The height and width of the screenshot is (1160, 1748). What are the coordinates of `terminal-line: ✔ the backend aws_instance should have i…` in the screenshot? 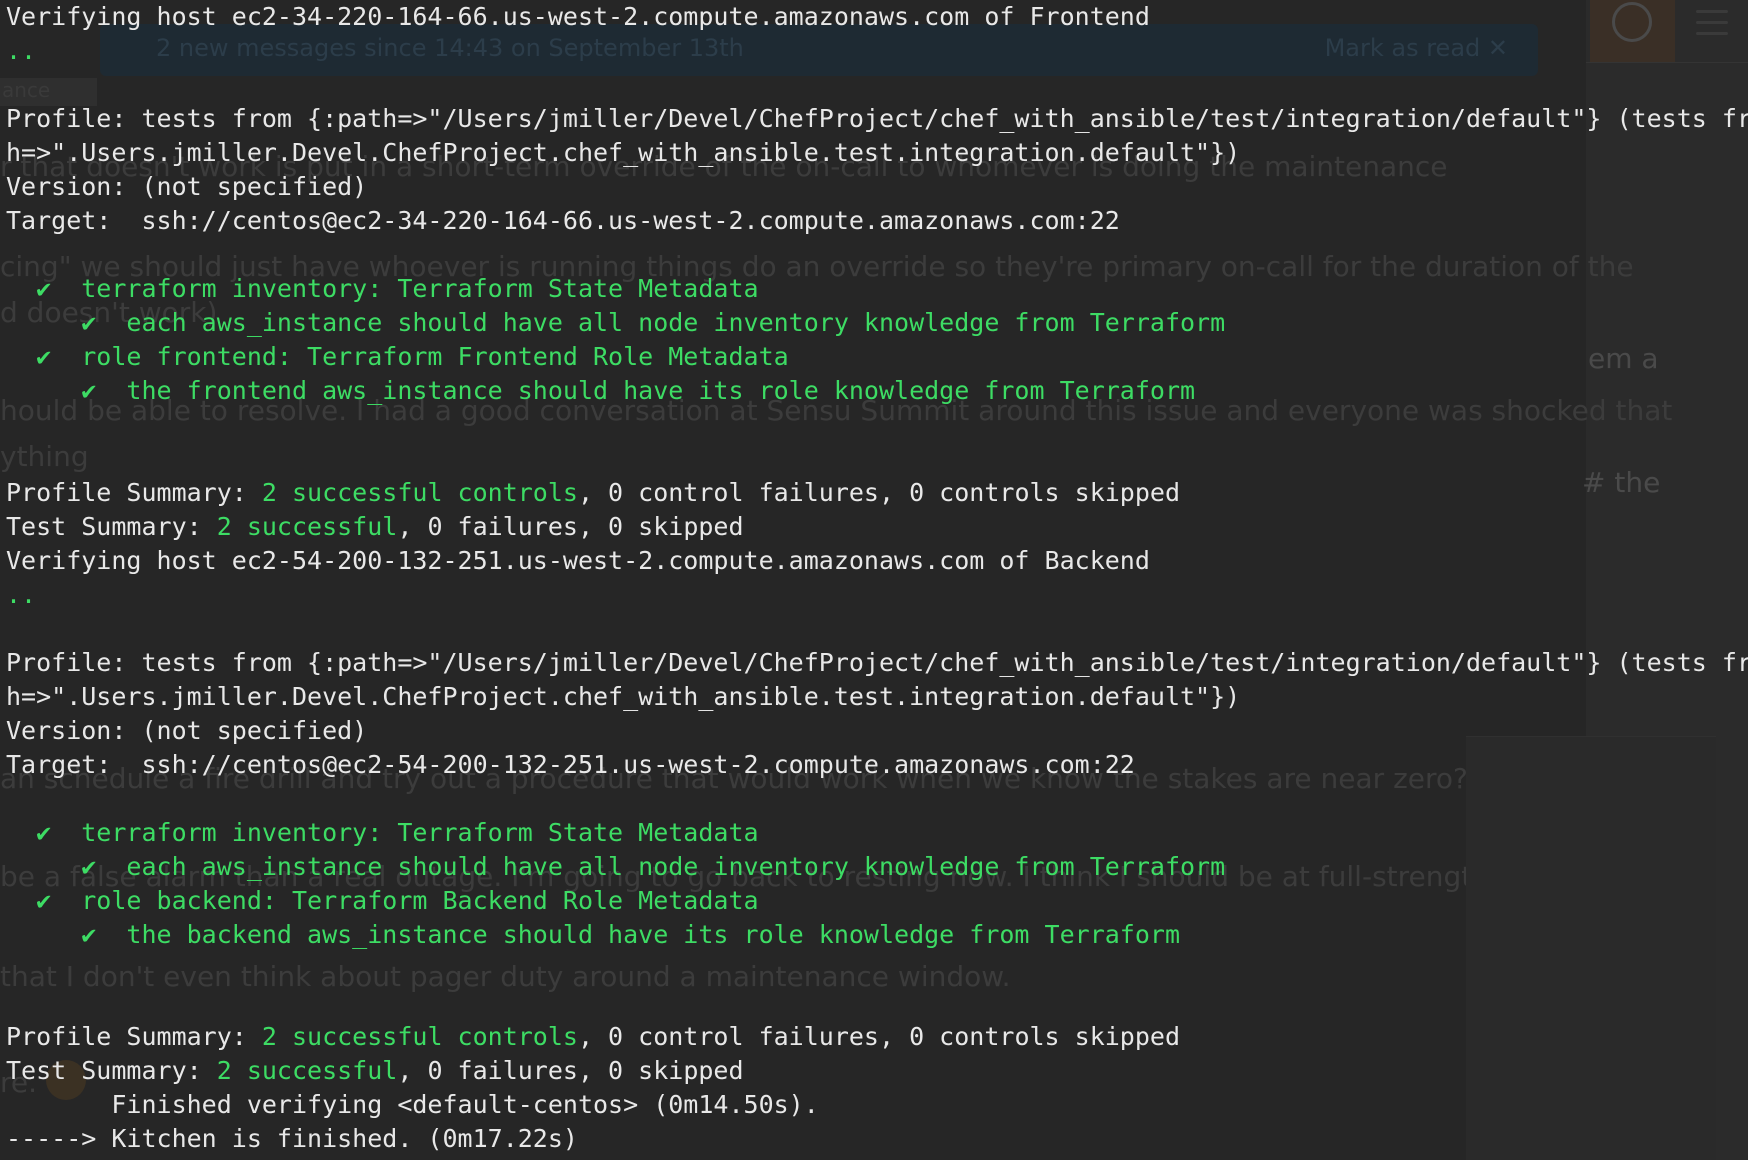 It's located at (593, 935).